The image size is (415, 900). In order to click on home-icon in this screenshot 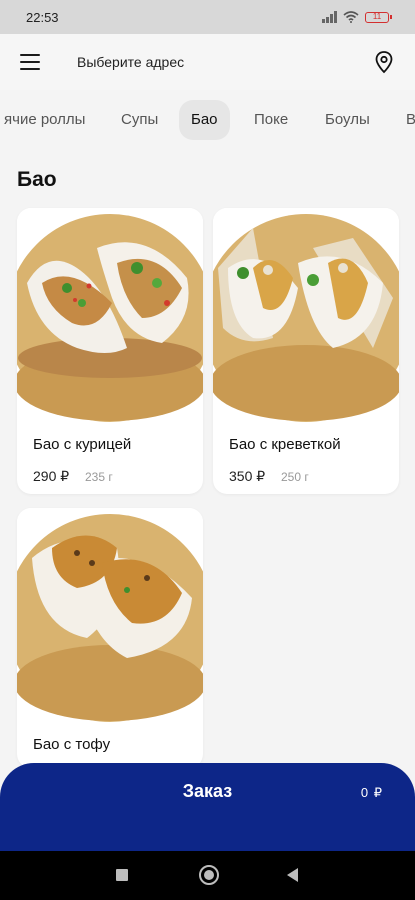, I will do `click(209, 875)`.